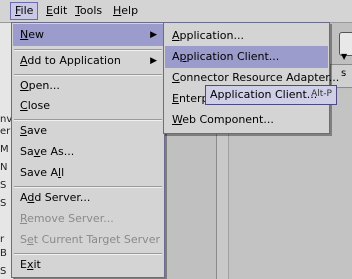 The image size is (352, 279). What do you see at coordinates (88, 61) in the screenshot?
I see `file-menu-add-to-application: Add to Application ▶` at bounding box center [88, 61].